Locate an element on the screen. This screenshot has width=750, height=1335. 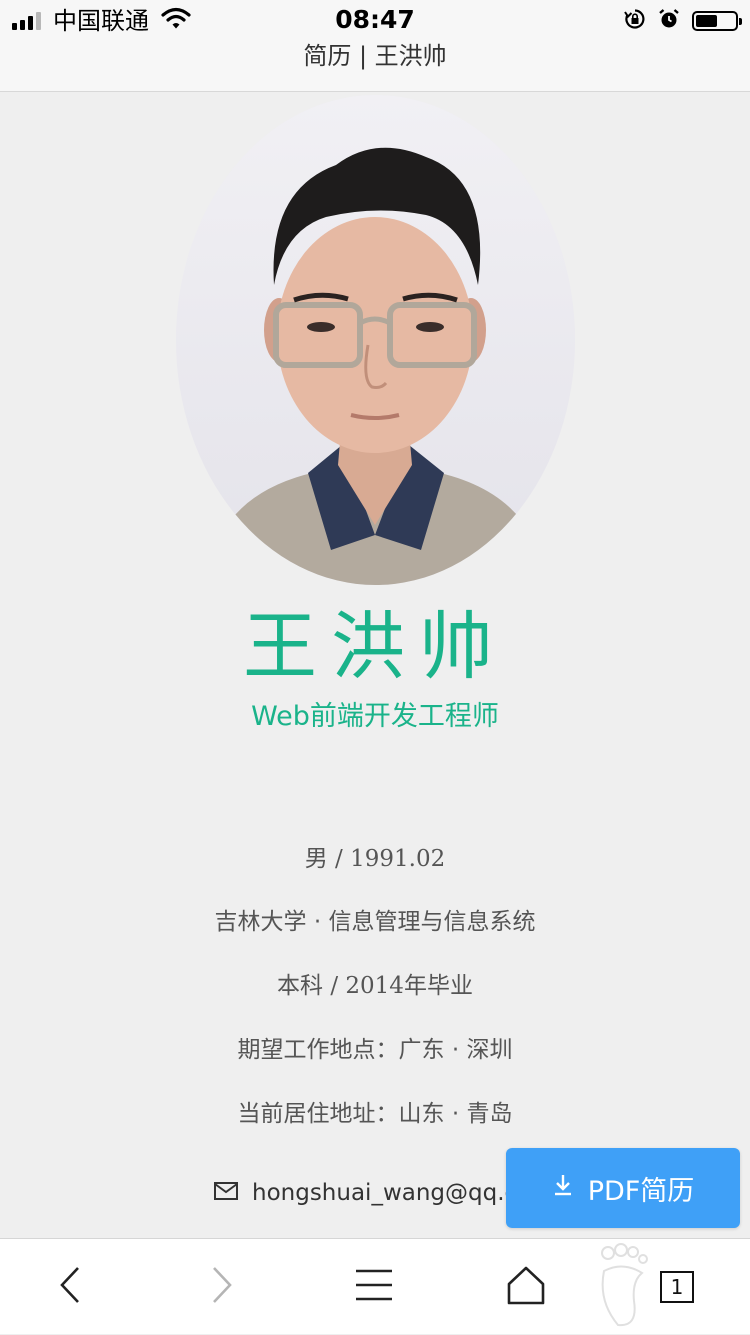
birth-date: 1991.02 is located at coordinates (398, 859).